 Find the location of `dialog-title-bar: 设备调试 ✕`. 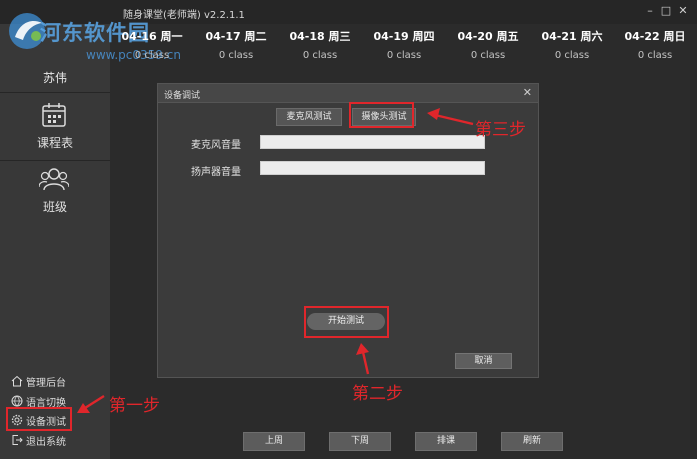

dialog-title-bar: 设备调试 ✕ is located at coordinates (348, 93).